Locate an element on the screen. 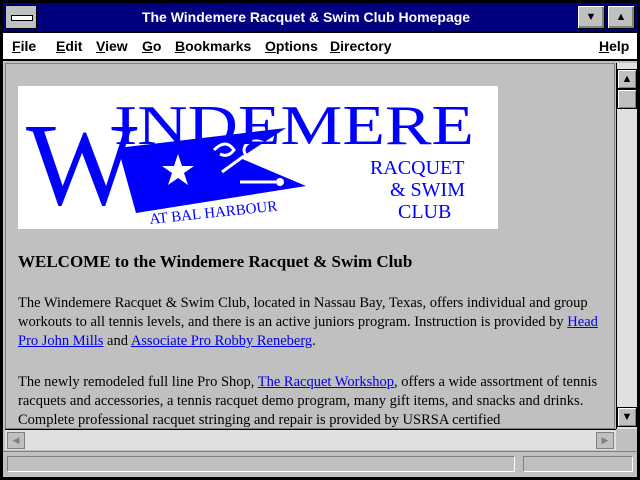 The height and width of the screenshot is (480, 640). system-menu-icon is located at coordinates (22, 18).